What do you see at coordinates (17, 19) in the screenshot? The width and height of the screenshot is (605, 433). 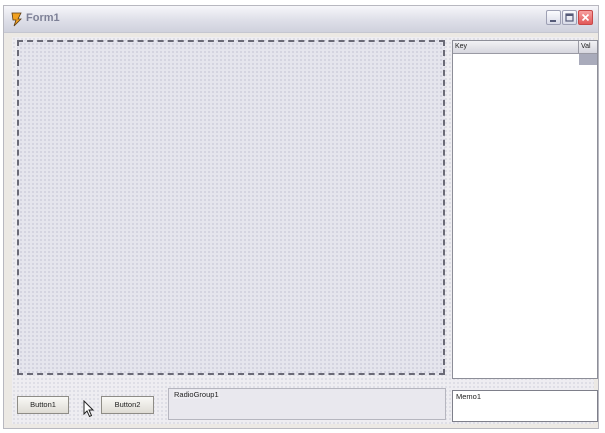 I see `delphi-app-icon` at bounding box center [17, 19].